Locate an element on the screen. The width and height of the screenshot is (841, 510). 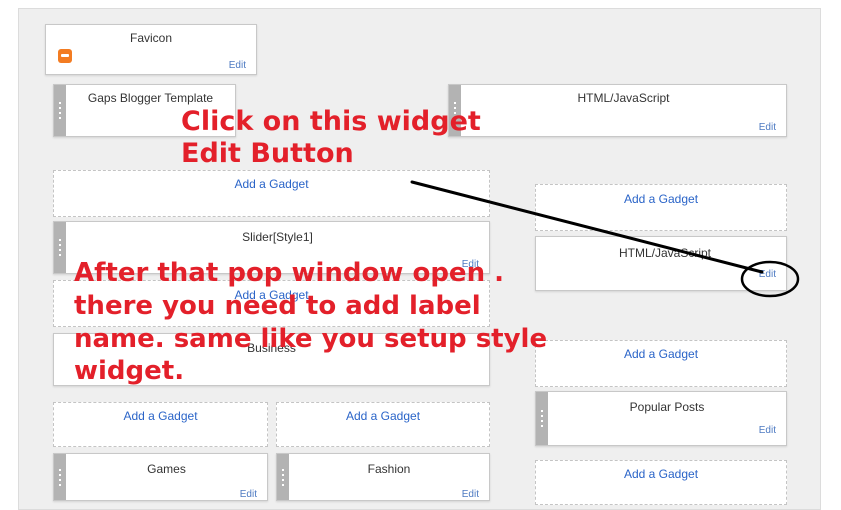
games-title: Games is located at coordinates (166, 469).